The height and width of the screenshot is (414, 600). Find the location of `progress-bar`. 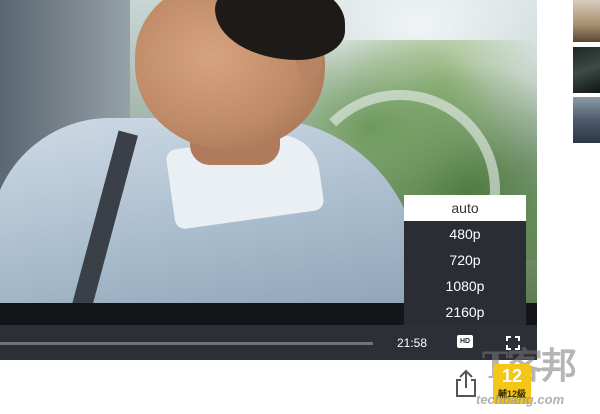

progress-bar is located at coordinates (186, 343).